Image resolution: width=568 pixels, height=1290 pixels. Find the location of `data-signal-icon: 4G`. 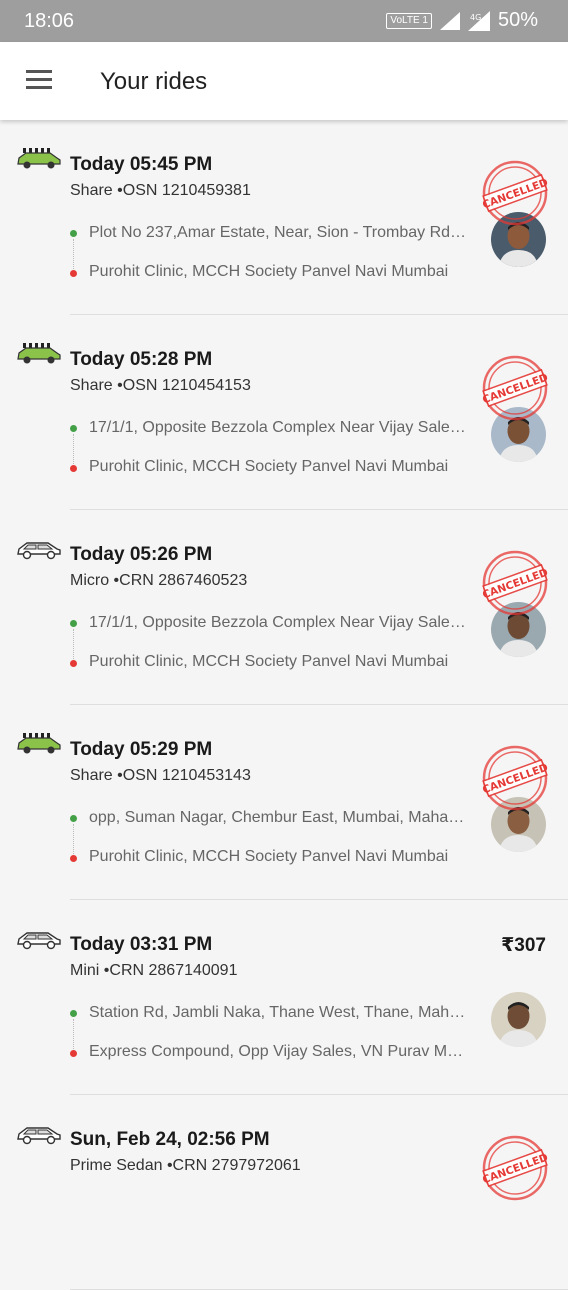

data-signal-icon: 4G is located at coordinates (478, 20).